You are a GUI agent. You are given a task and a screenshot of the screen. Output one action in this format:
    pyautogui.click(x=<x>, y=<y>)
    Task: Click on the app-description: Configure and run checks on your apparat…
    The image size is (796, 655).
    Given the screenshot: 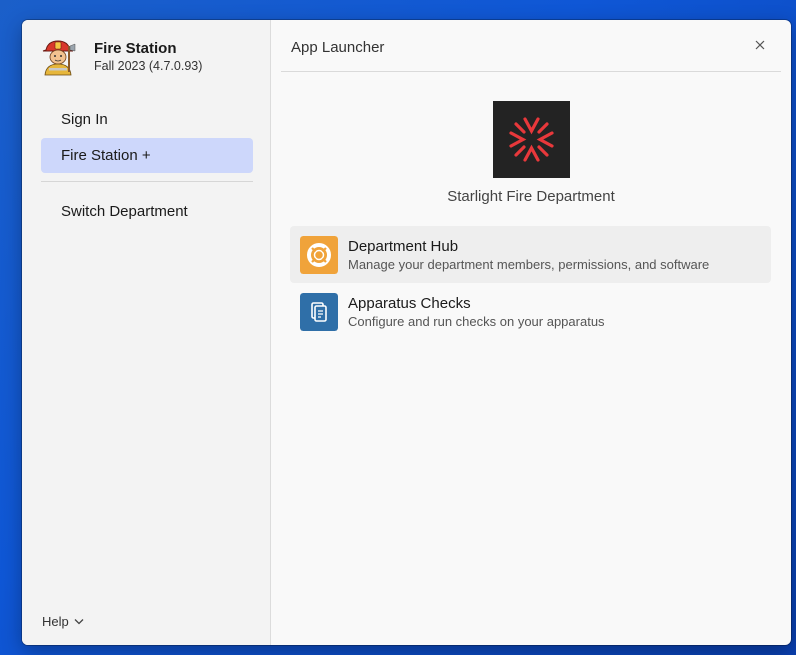 What is the action you would take?
    pyautogui.click(x=476, y=321)
    